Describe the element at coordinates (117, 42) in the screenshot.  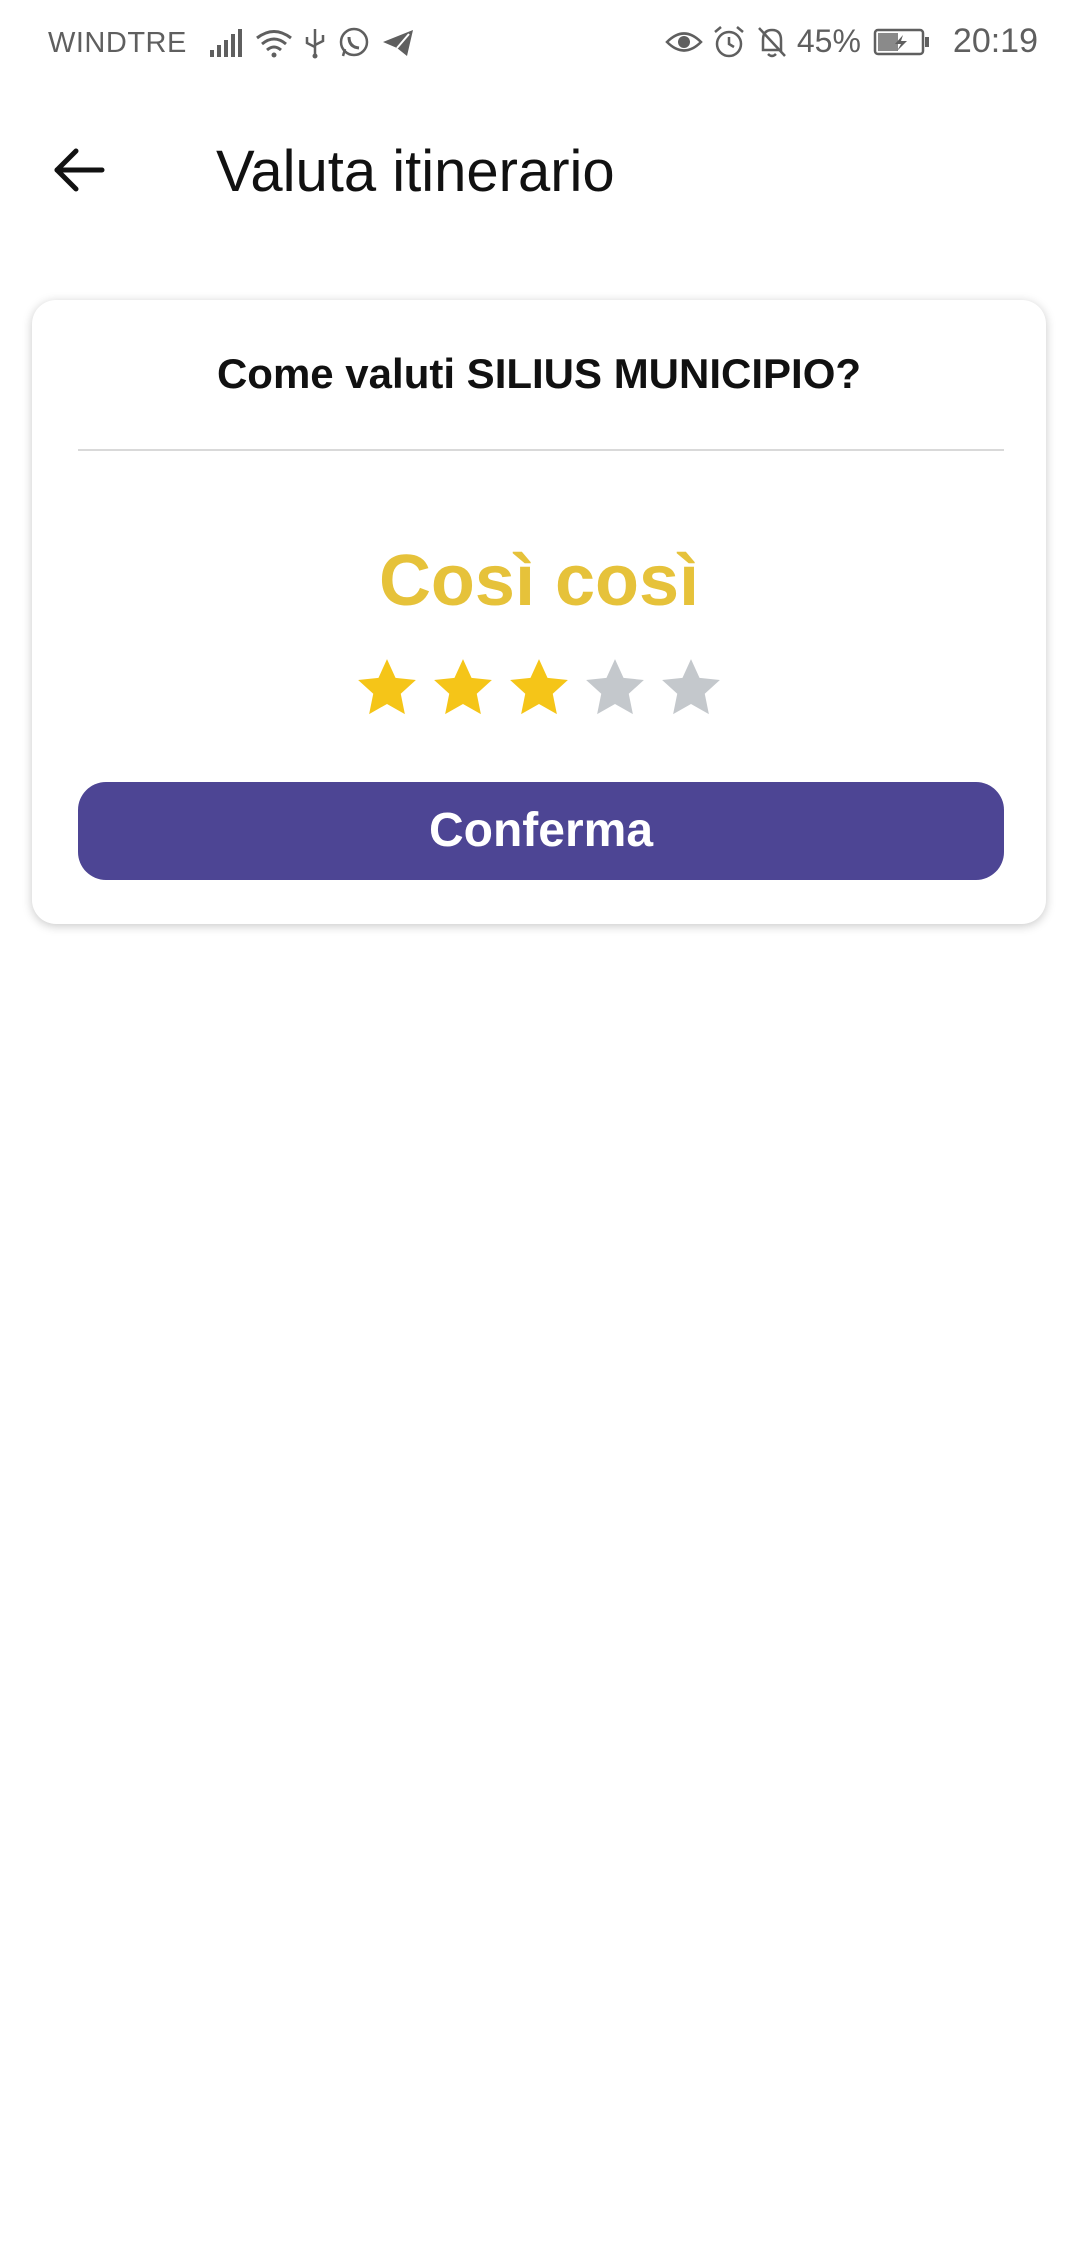
I see `carrier-name: WINDTRE` at that location.